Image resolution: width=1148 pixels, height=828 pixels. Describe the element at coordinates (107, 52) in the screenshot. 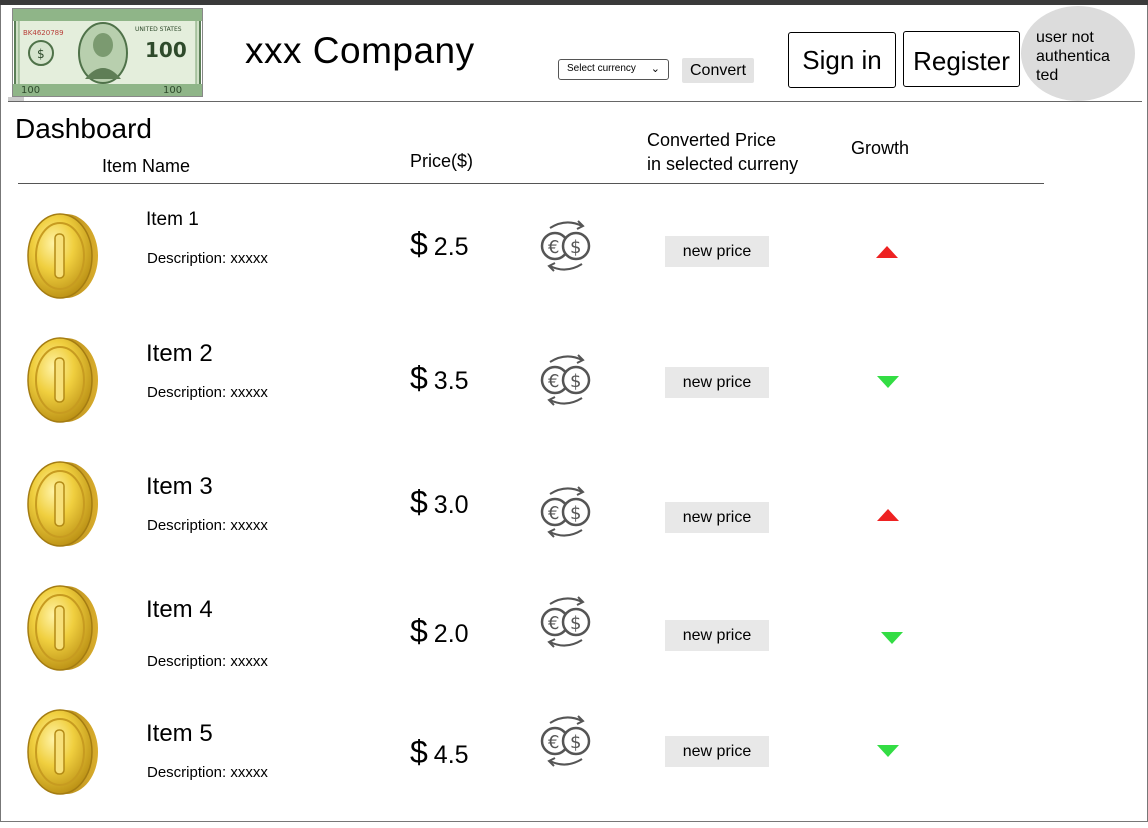

I see `hundred-dollar-bill-icon: $ BK4620789 UNITED STATES 100 100 100` at that location.